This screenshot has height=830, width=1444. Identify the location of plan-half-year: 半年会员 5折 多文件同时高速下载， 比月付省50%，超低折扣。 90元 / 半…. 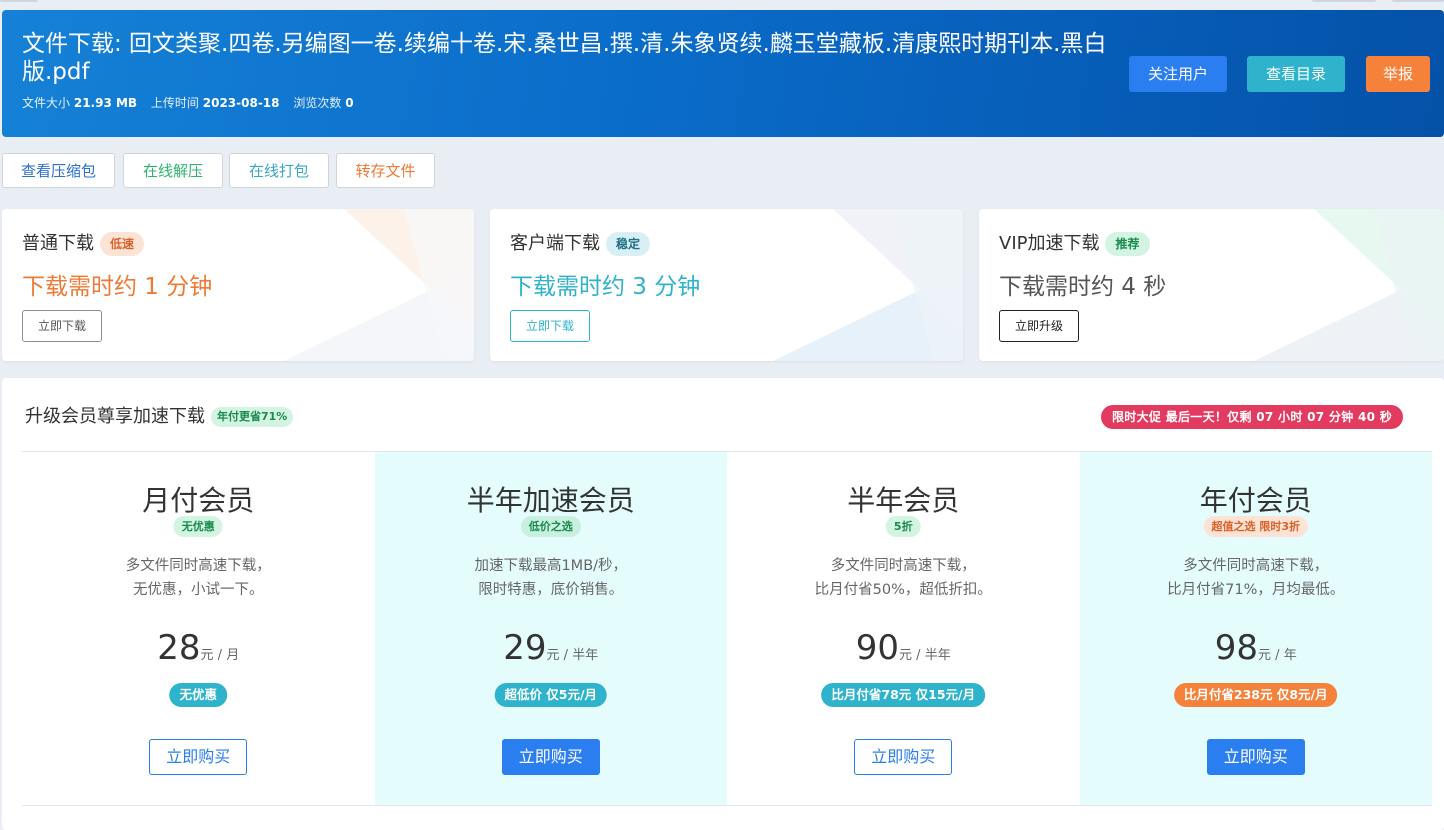
(903, 628).